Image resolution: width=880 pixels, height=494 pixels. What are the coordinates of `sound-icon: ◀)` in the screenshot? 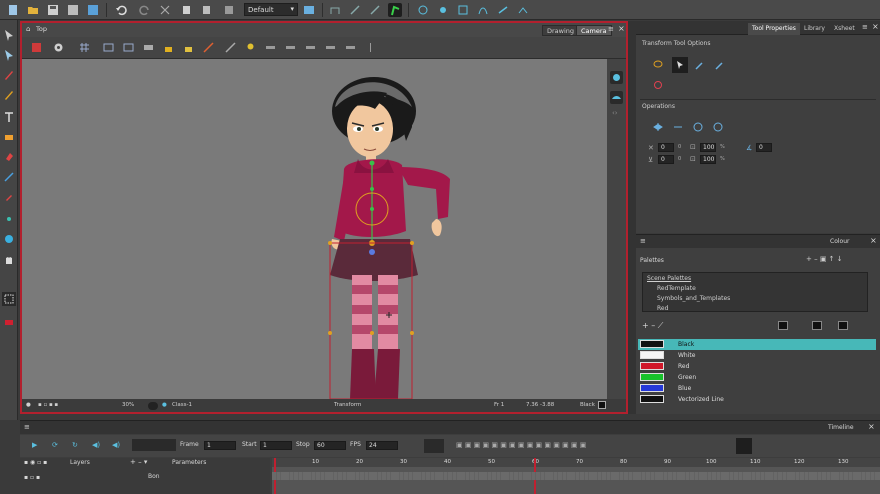 It's located at (96, 445).